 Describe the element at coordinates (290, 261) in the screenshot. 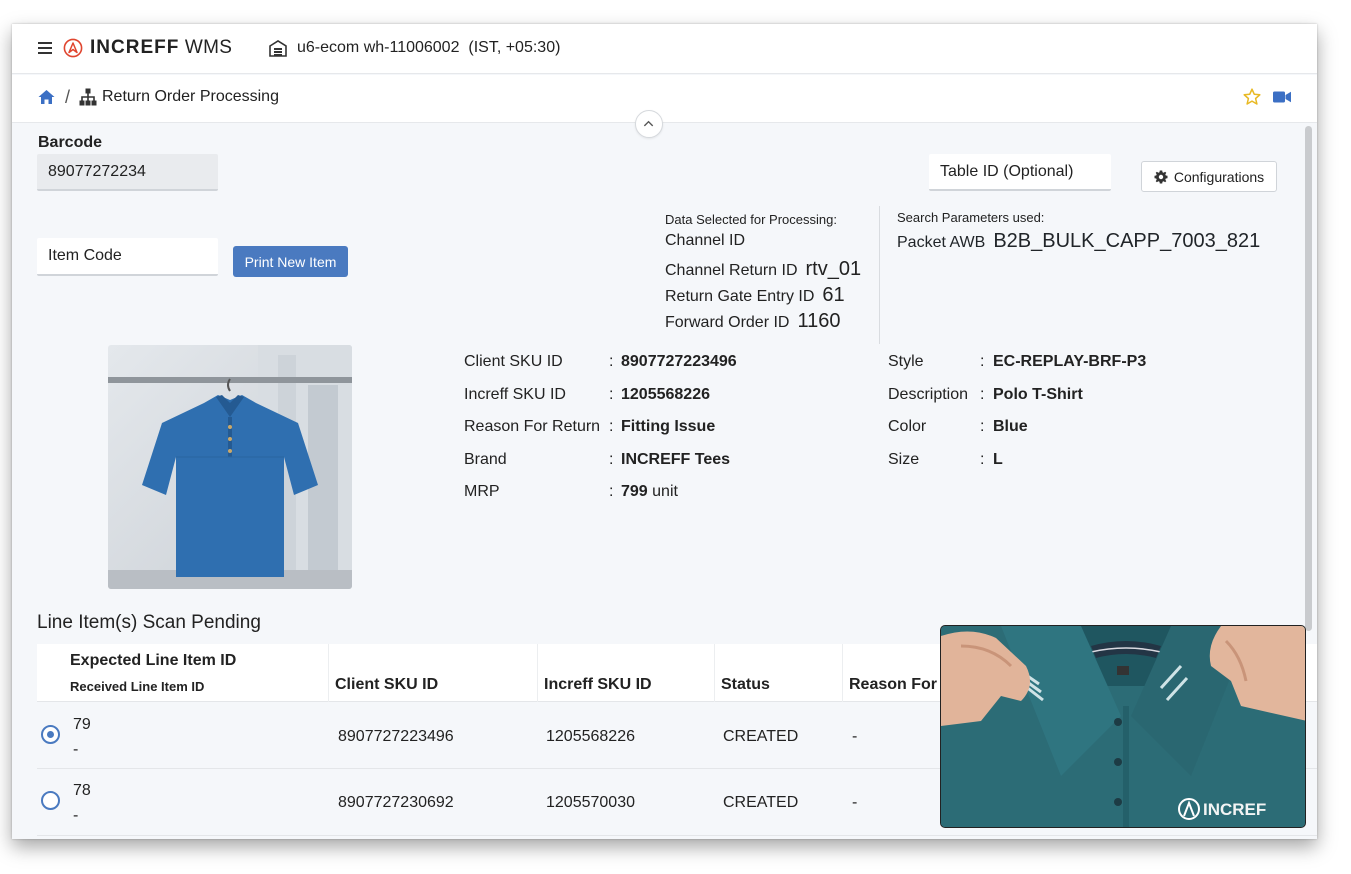

I see `print-new-item-button: Print New Item` at that location.